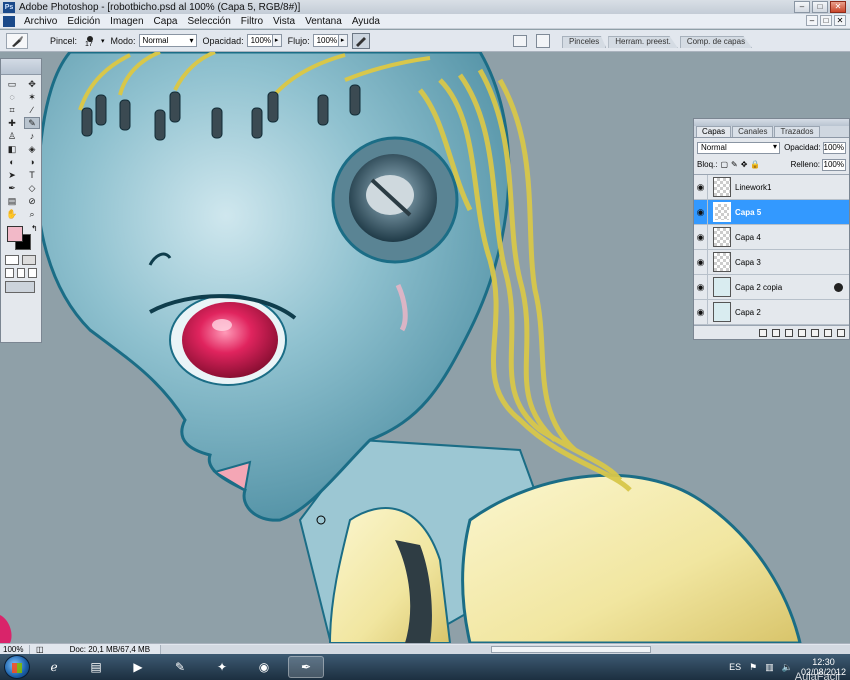  What do you see at coordinates (90, 41) in the screenshot?
I see `brush-picker: 17` at bounding box center [90, 41].